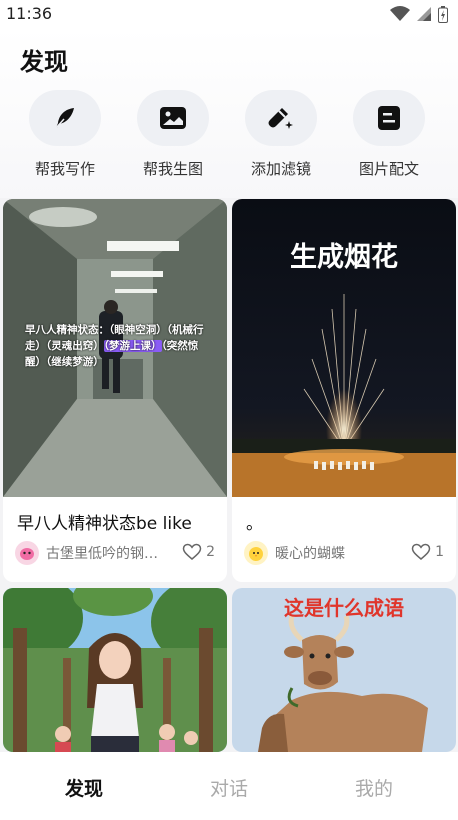 The width and height of the screenshot is (458, 820). What do you see at coordinates (388, 169) in the screenshot?
I see `tool-image-caption-label: 图片配文` at bounding box center [388, 169].